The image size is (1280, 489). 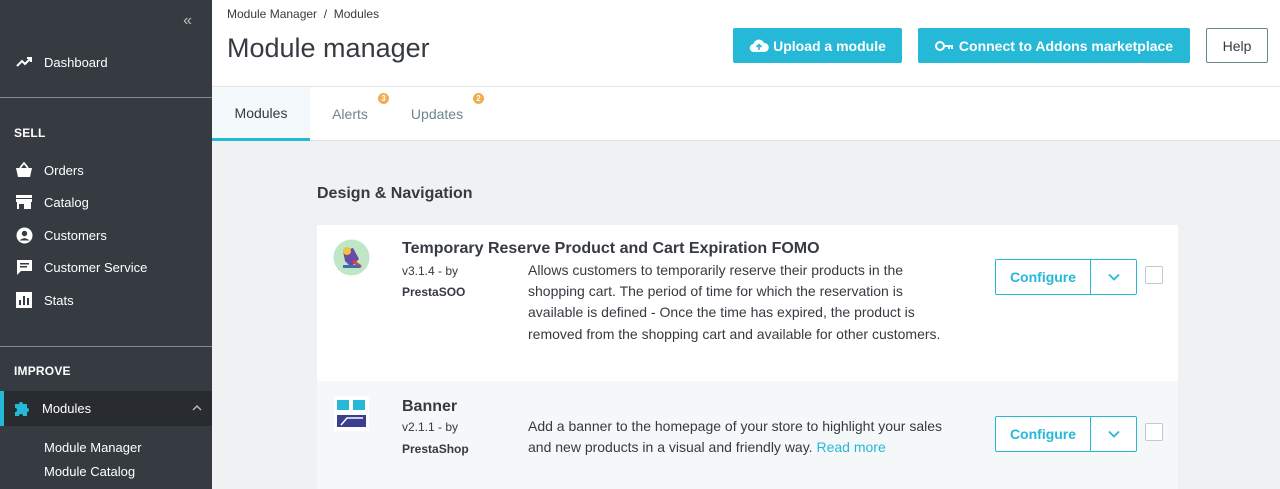 I want to click on chevron-up-icon, so click(x=197, y=407).